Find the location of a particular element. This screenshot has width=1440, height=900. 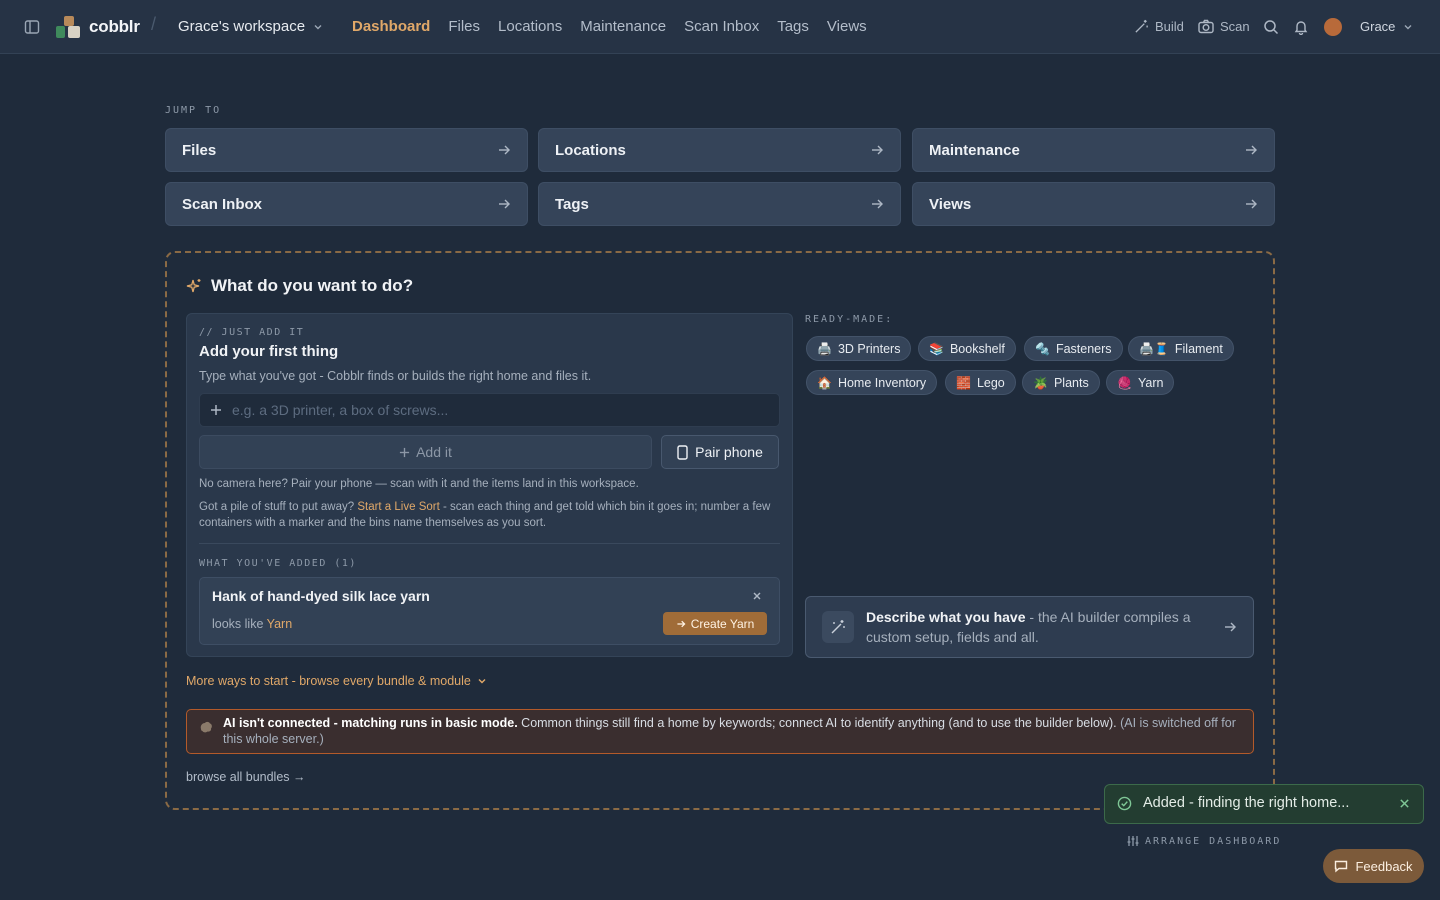

brick-icon: 🧱 is located at coordinates (963, 382).